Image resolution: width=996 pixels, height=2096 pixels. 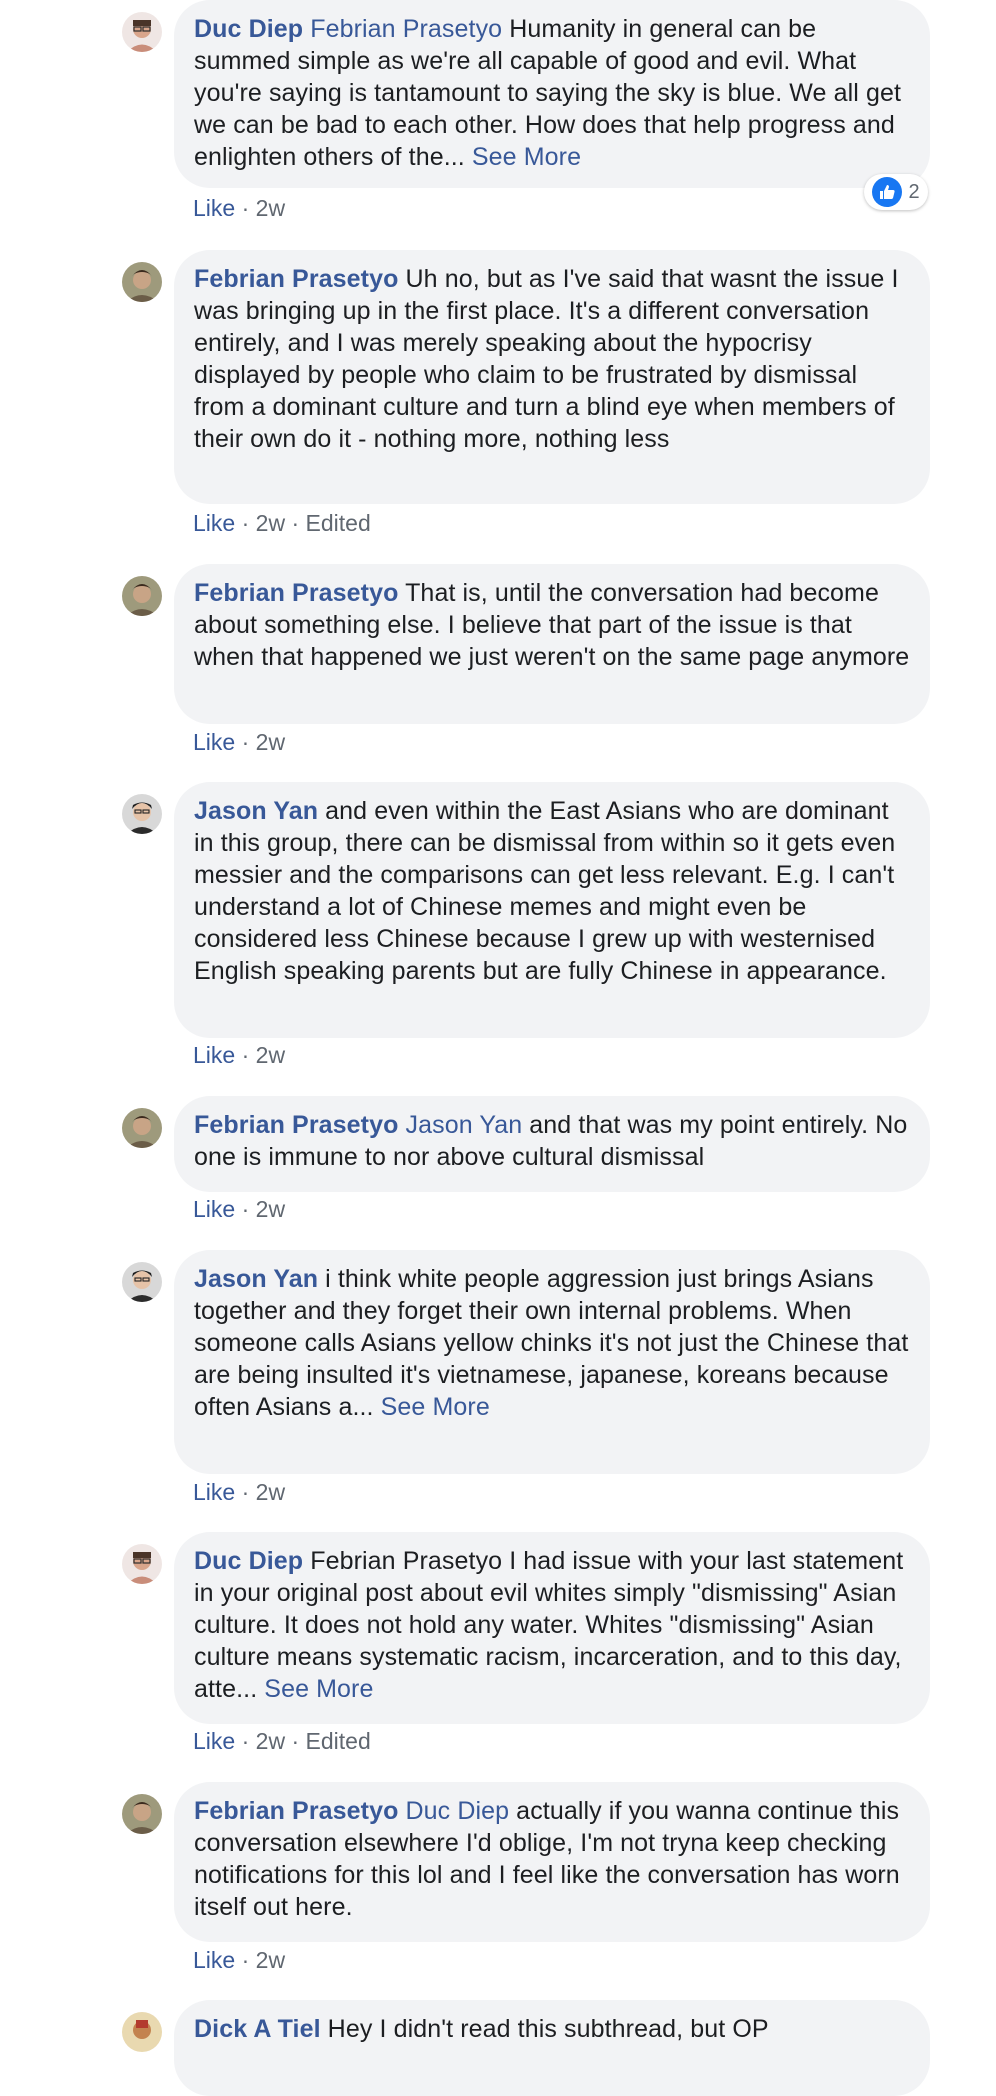 What do you see at coordinates (257, 2029) in the screenshot?
I see `comment-author: Dick A Tiel` at bounding box center [257, 2029].